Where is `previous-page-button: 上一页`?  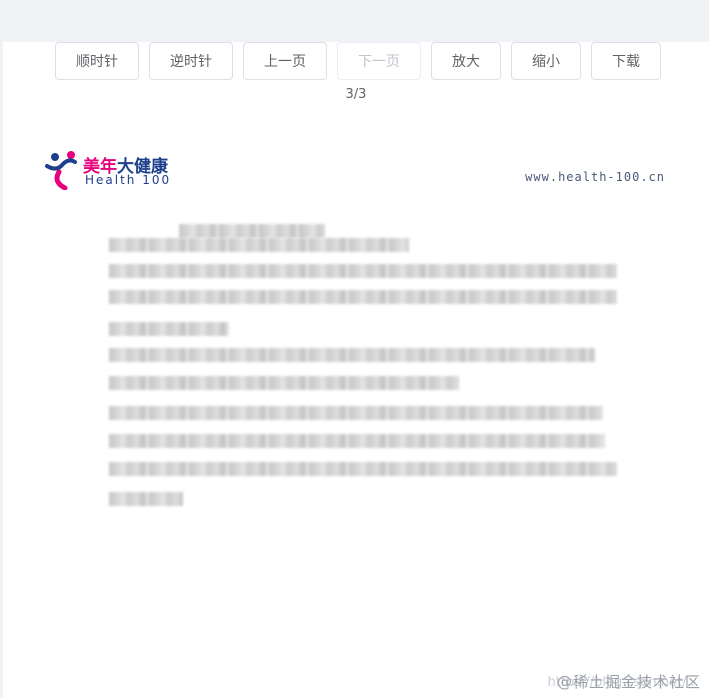 previous-page-button: 上一页 is located at coordinates (285, 61).